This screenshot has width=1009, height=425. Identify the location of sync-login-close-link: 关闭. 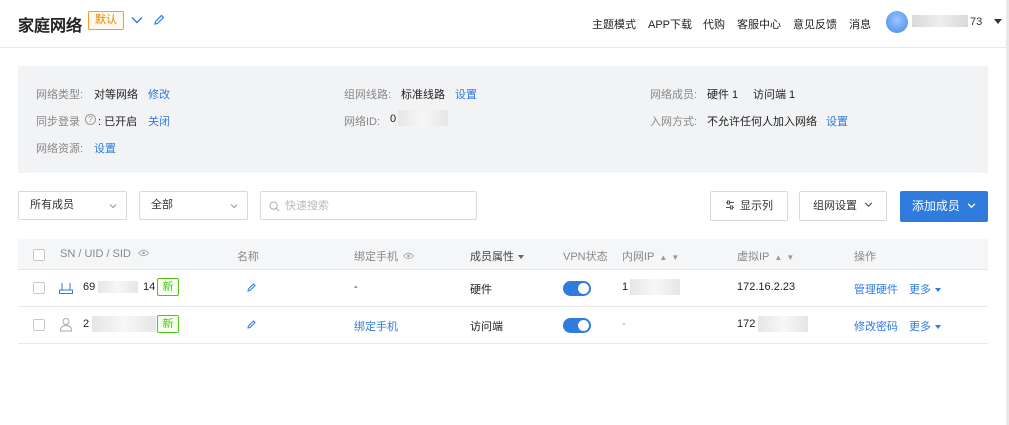
(159, 121).